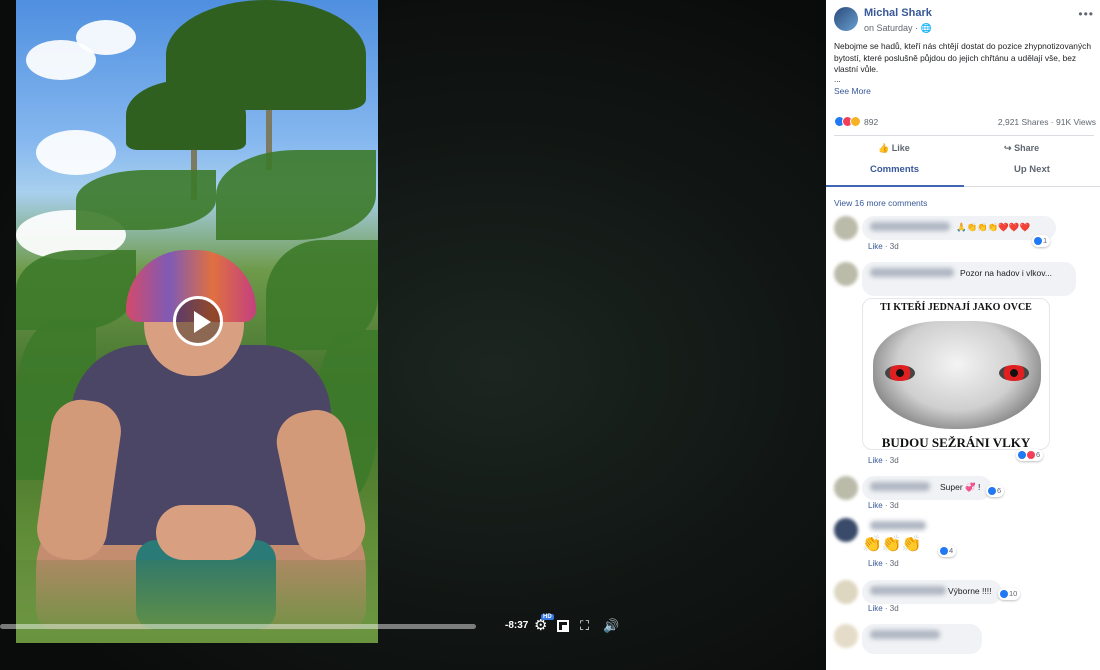 Image resolution: width=1100 pixels, height=670 pixels. I want to click on comment-bubble: Super 💞 !, so click(927, 488).